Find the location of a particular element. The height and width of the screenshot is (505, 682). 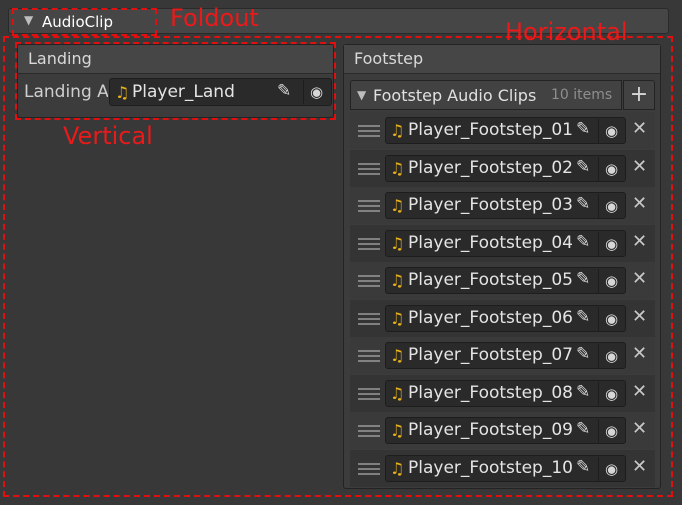

vertical-annotation-box is located at coordinates (175, 81).